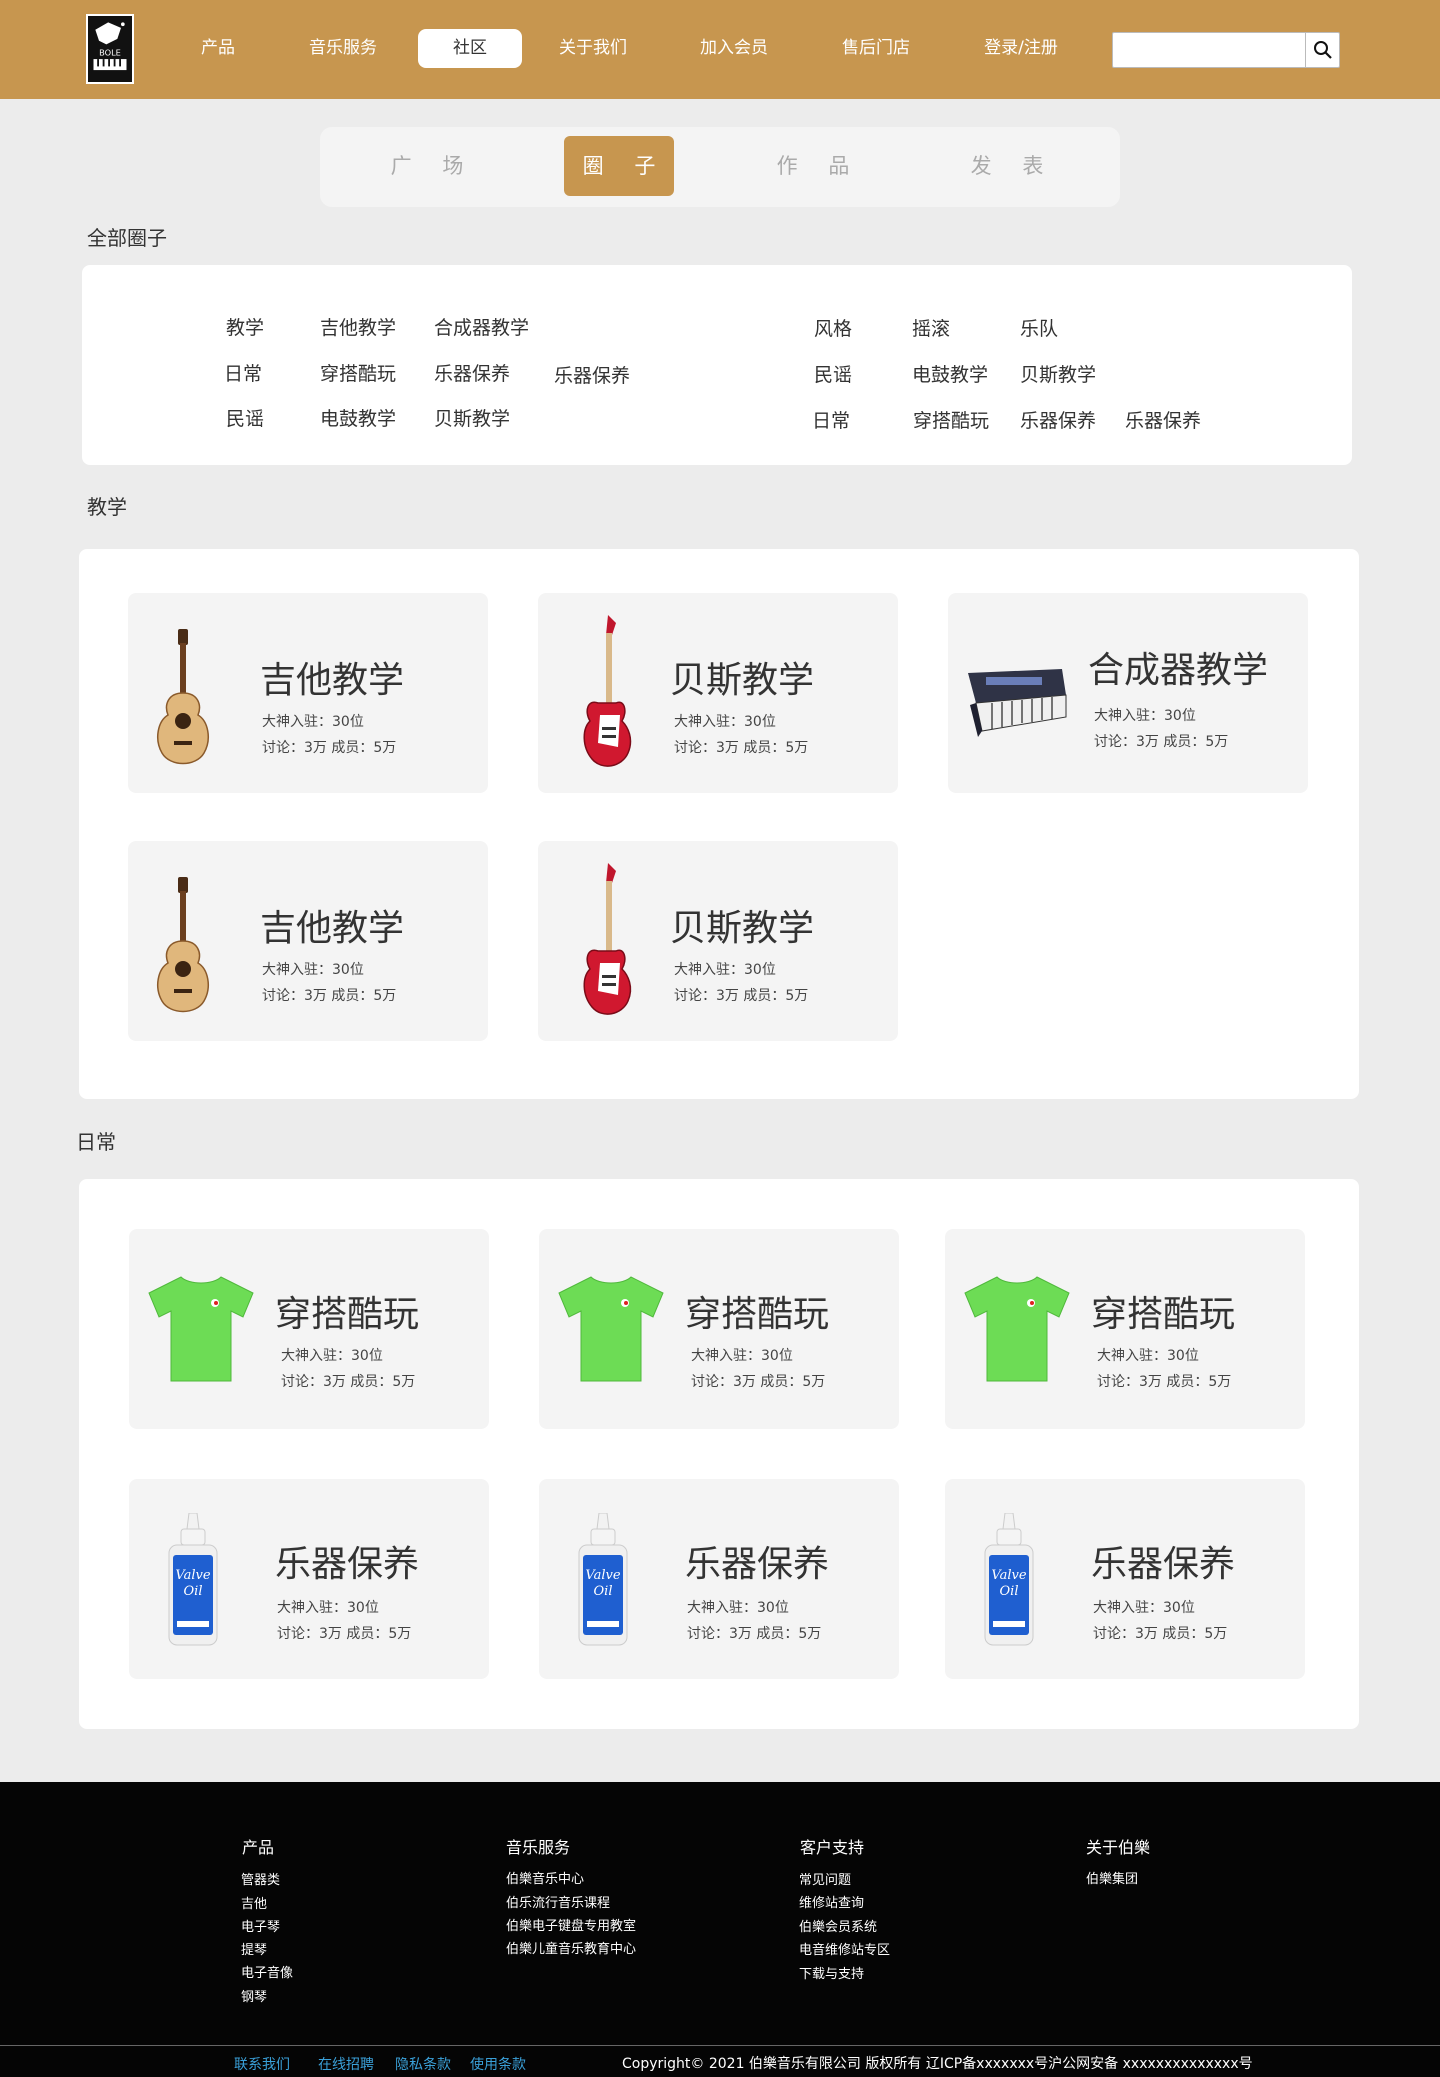 The image size is (1440, 2077). I want to click on footer-privacy-link: 隐私条款, so click(423, 2064).